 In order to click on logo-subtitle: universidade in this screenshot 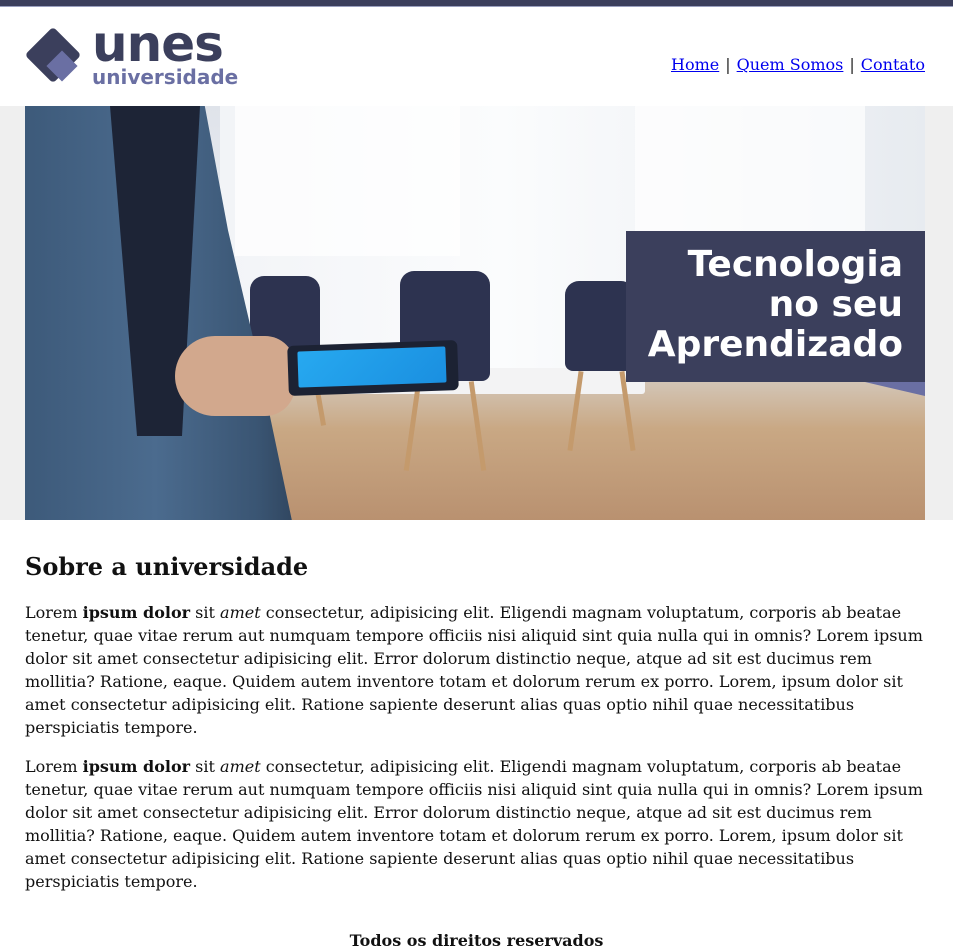, I will do `click(165, 77)`.